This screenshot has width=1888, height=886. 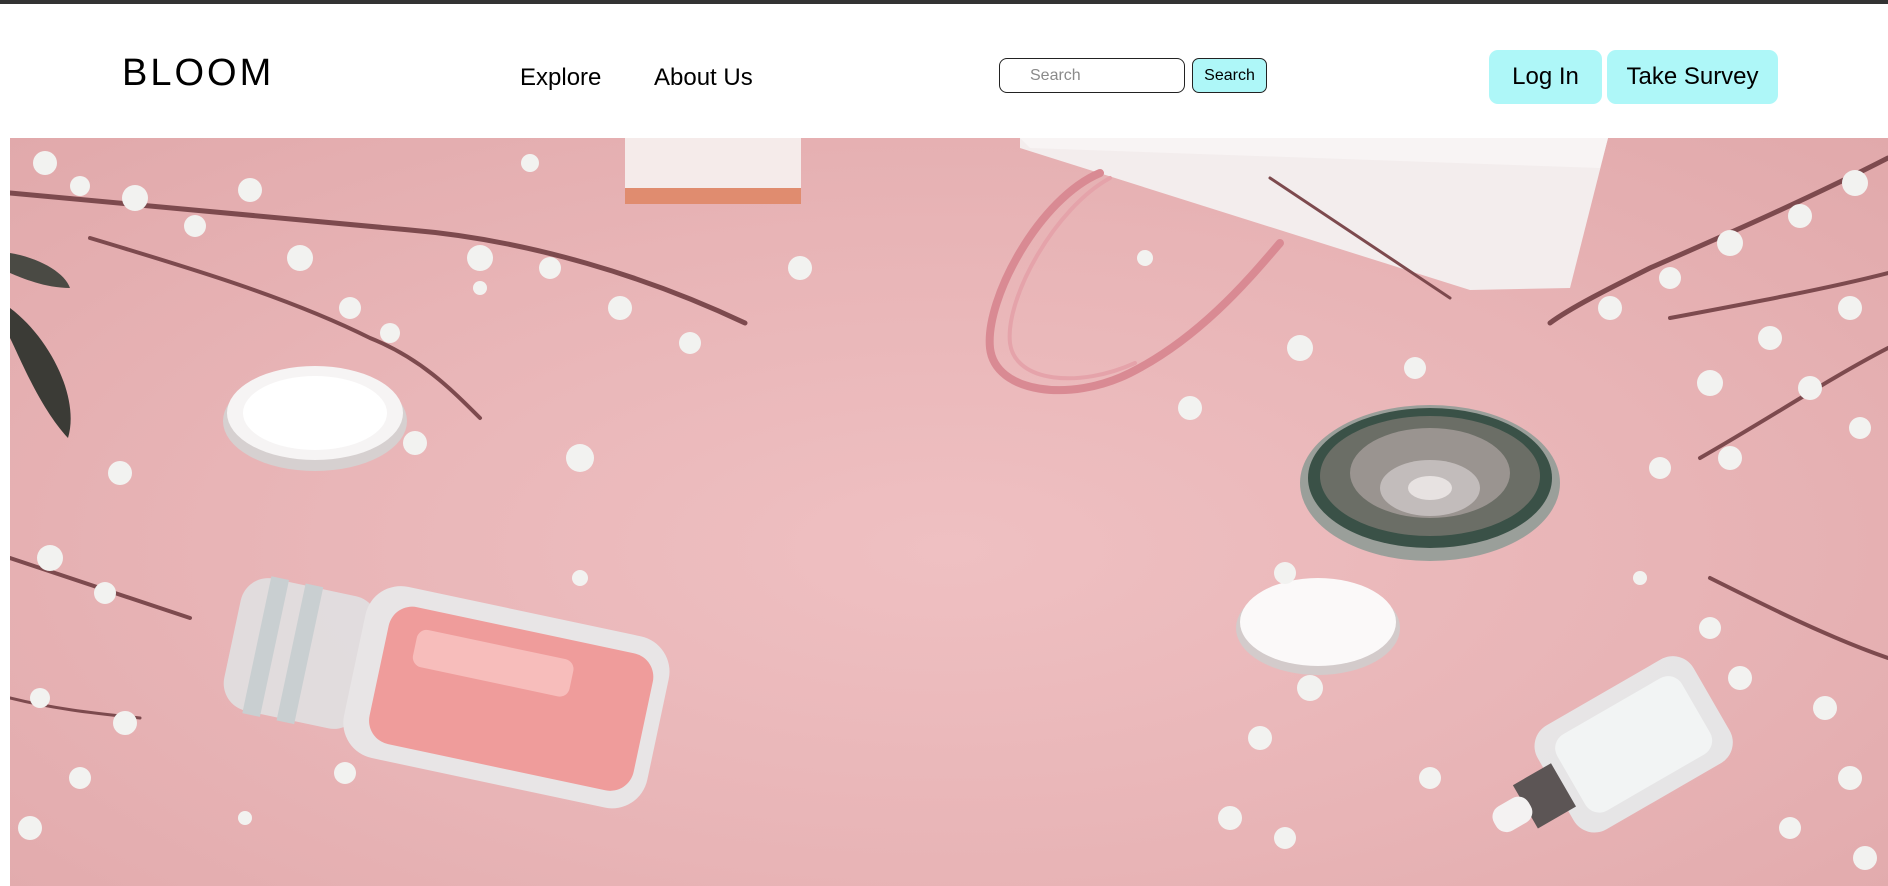 I want to click on leaves, so click(x=40, y=345).